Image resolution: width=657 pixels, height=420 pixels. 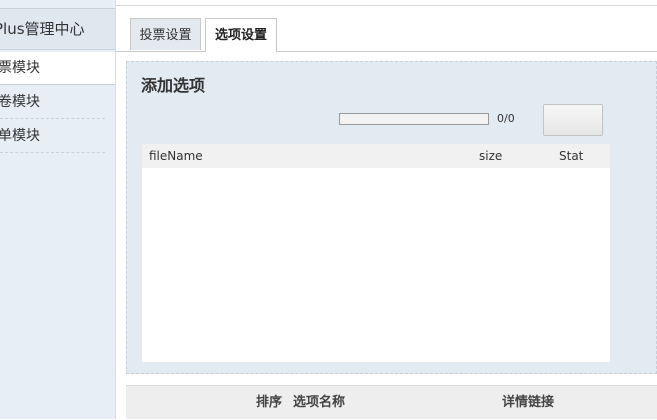 I want to click on tab-vote-settings: 投票设置, so click(x=165, y=34).